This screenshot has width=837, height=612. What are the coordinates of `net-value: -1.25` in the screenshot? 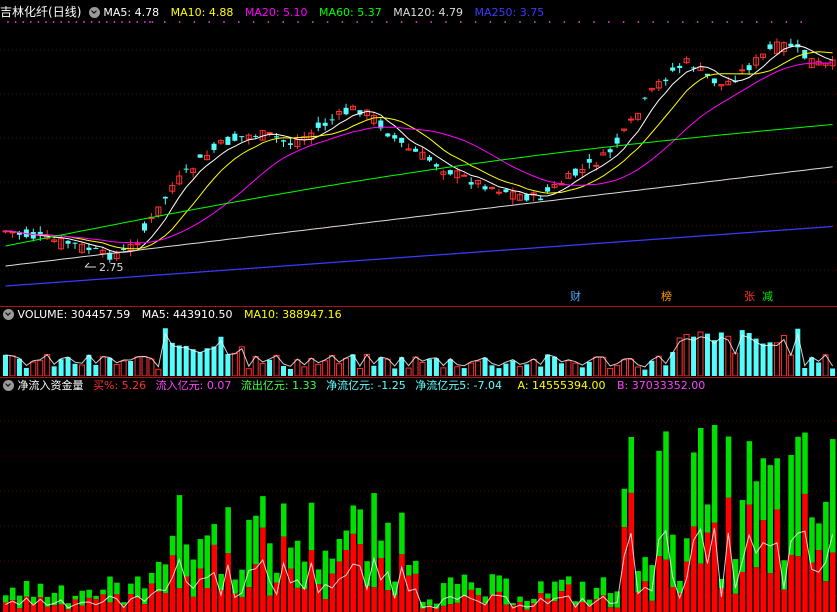 It's located at (391, 385).